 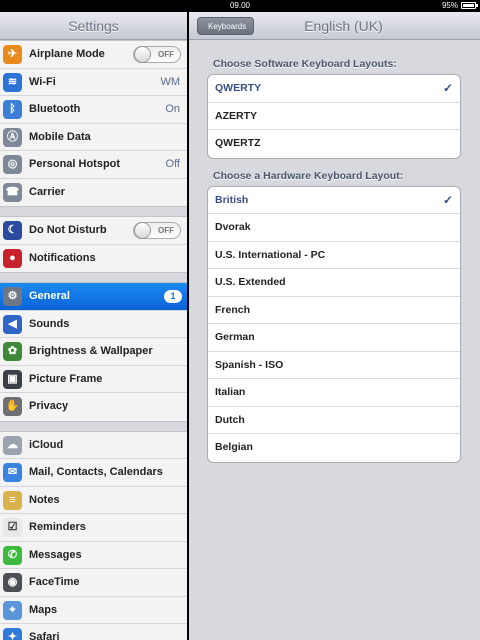 What do you see at coordinates (238, 88) in the screenshot?
I see `option-label: QWERTY` at bounding box center [238, 88].